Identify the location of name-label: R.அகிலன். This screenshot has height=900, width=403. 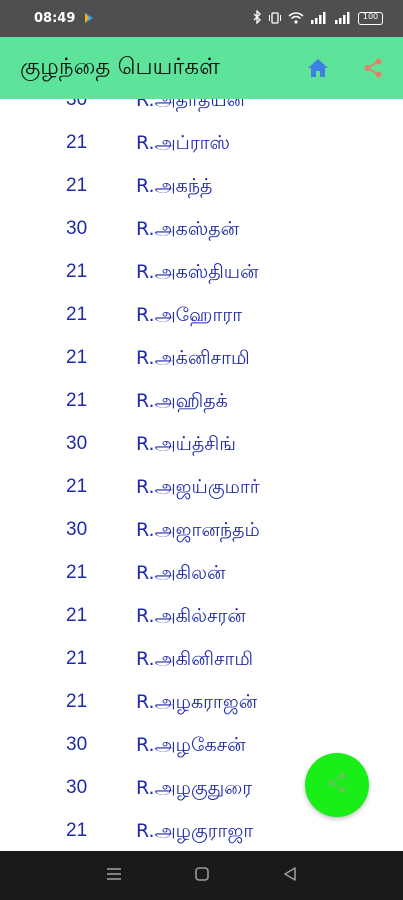
(181, 573).